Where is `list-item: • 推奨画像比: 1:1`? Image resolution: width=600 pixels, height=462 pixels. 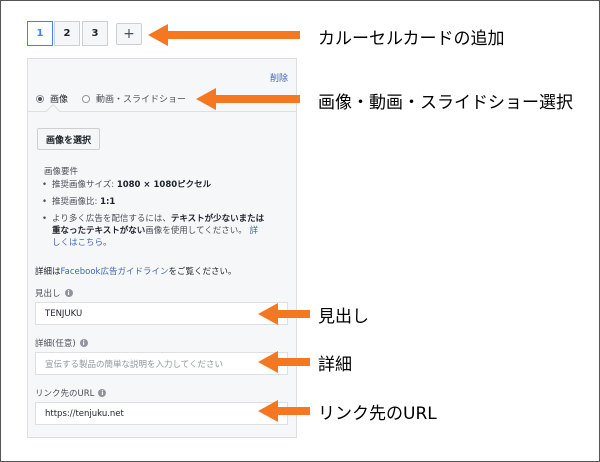 list-item: • 推奨画像比: 1:1 is located at coordinates (79, 202).